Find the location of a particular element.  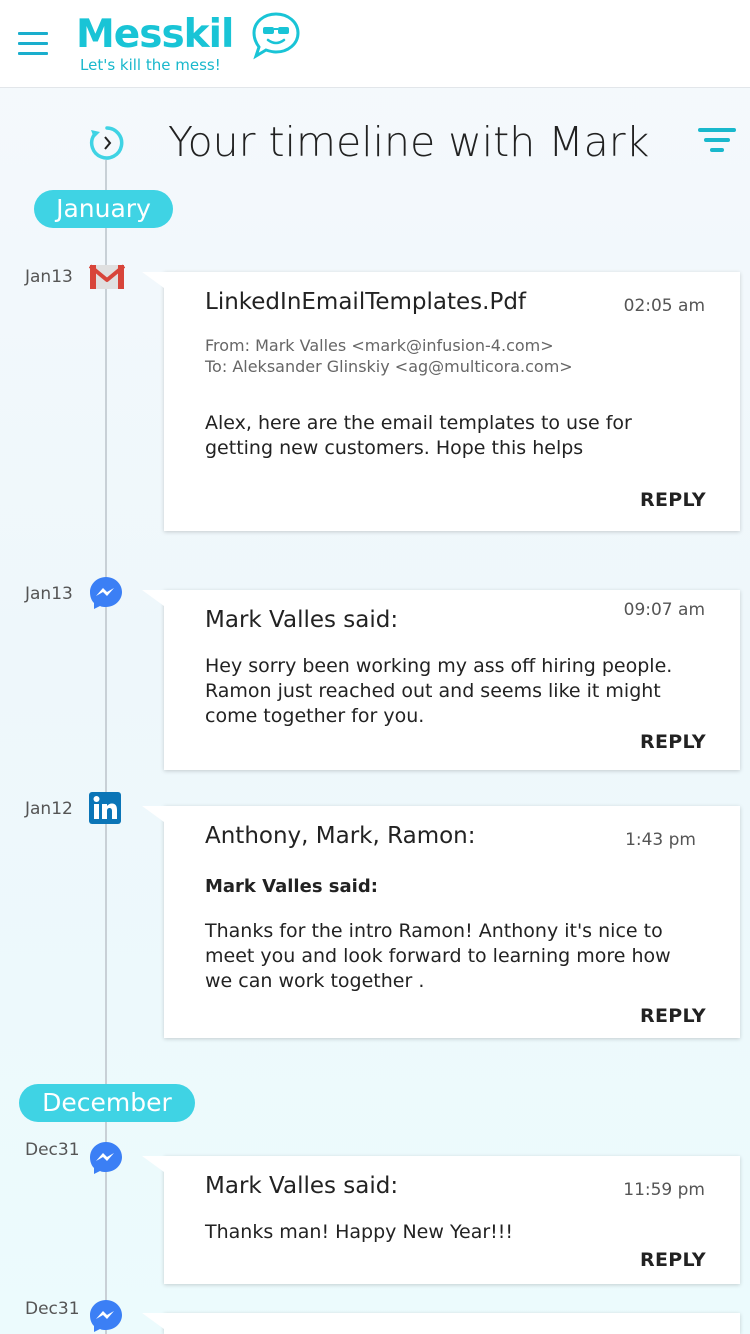

card-time: 09:07 am is located at coordinates (664, 610).